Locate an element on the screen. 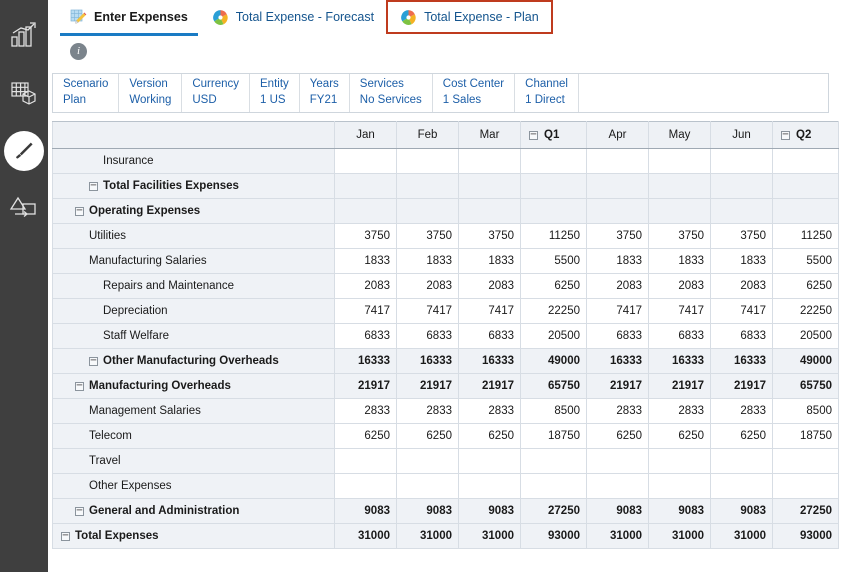 The width and height of the screenshot is (843, 572). column-header-feb: Feb is located at coordinates (427, 135).